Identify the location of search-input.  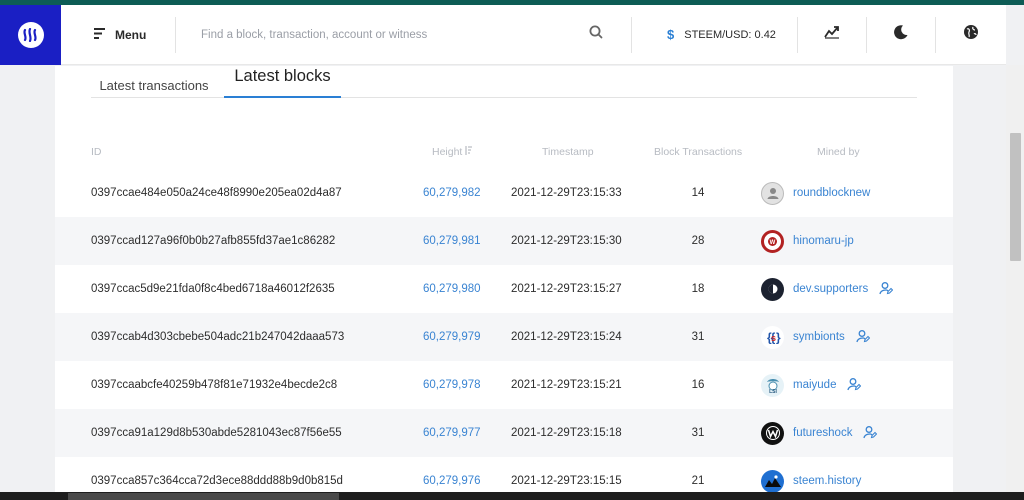
(395, 34).